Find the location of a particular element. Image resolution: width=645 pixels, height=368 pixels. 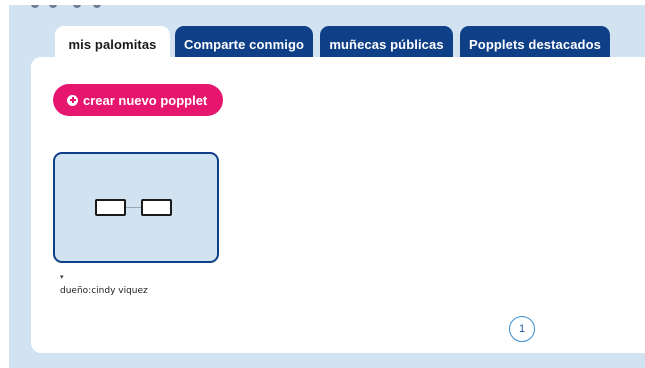

top-decoration is located at coordinates (74, 8).